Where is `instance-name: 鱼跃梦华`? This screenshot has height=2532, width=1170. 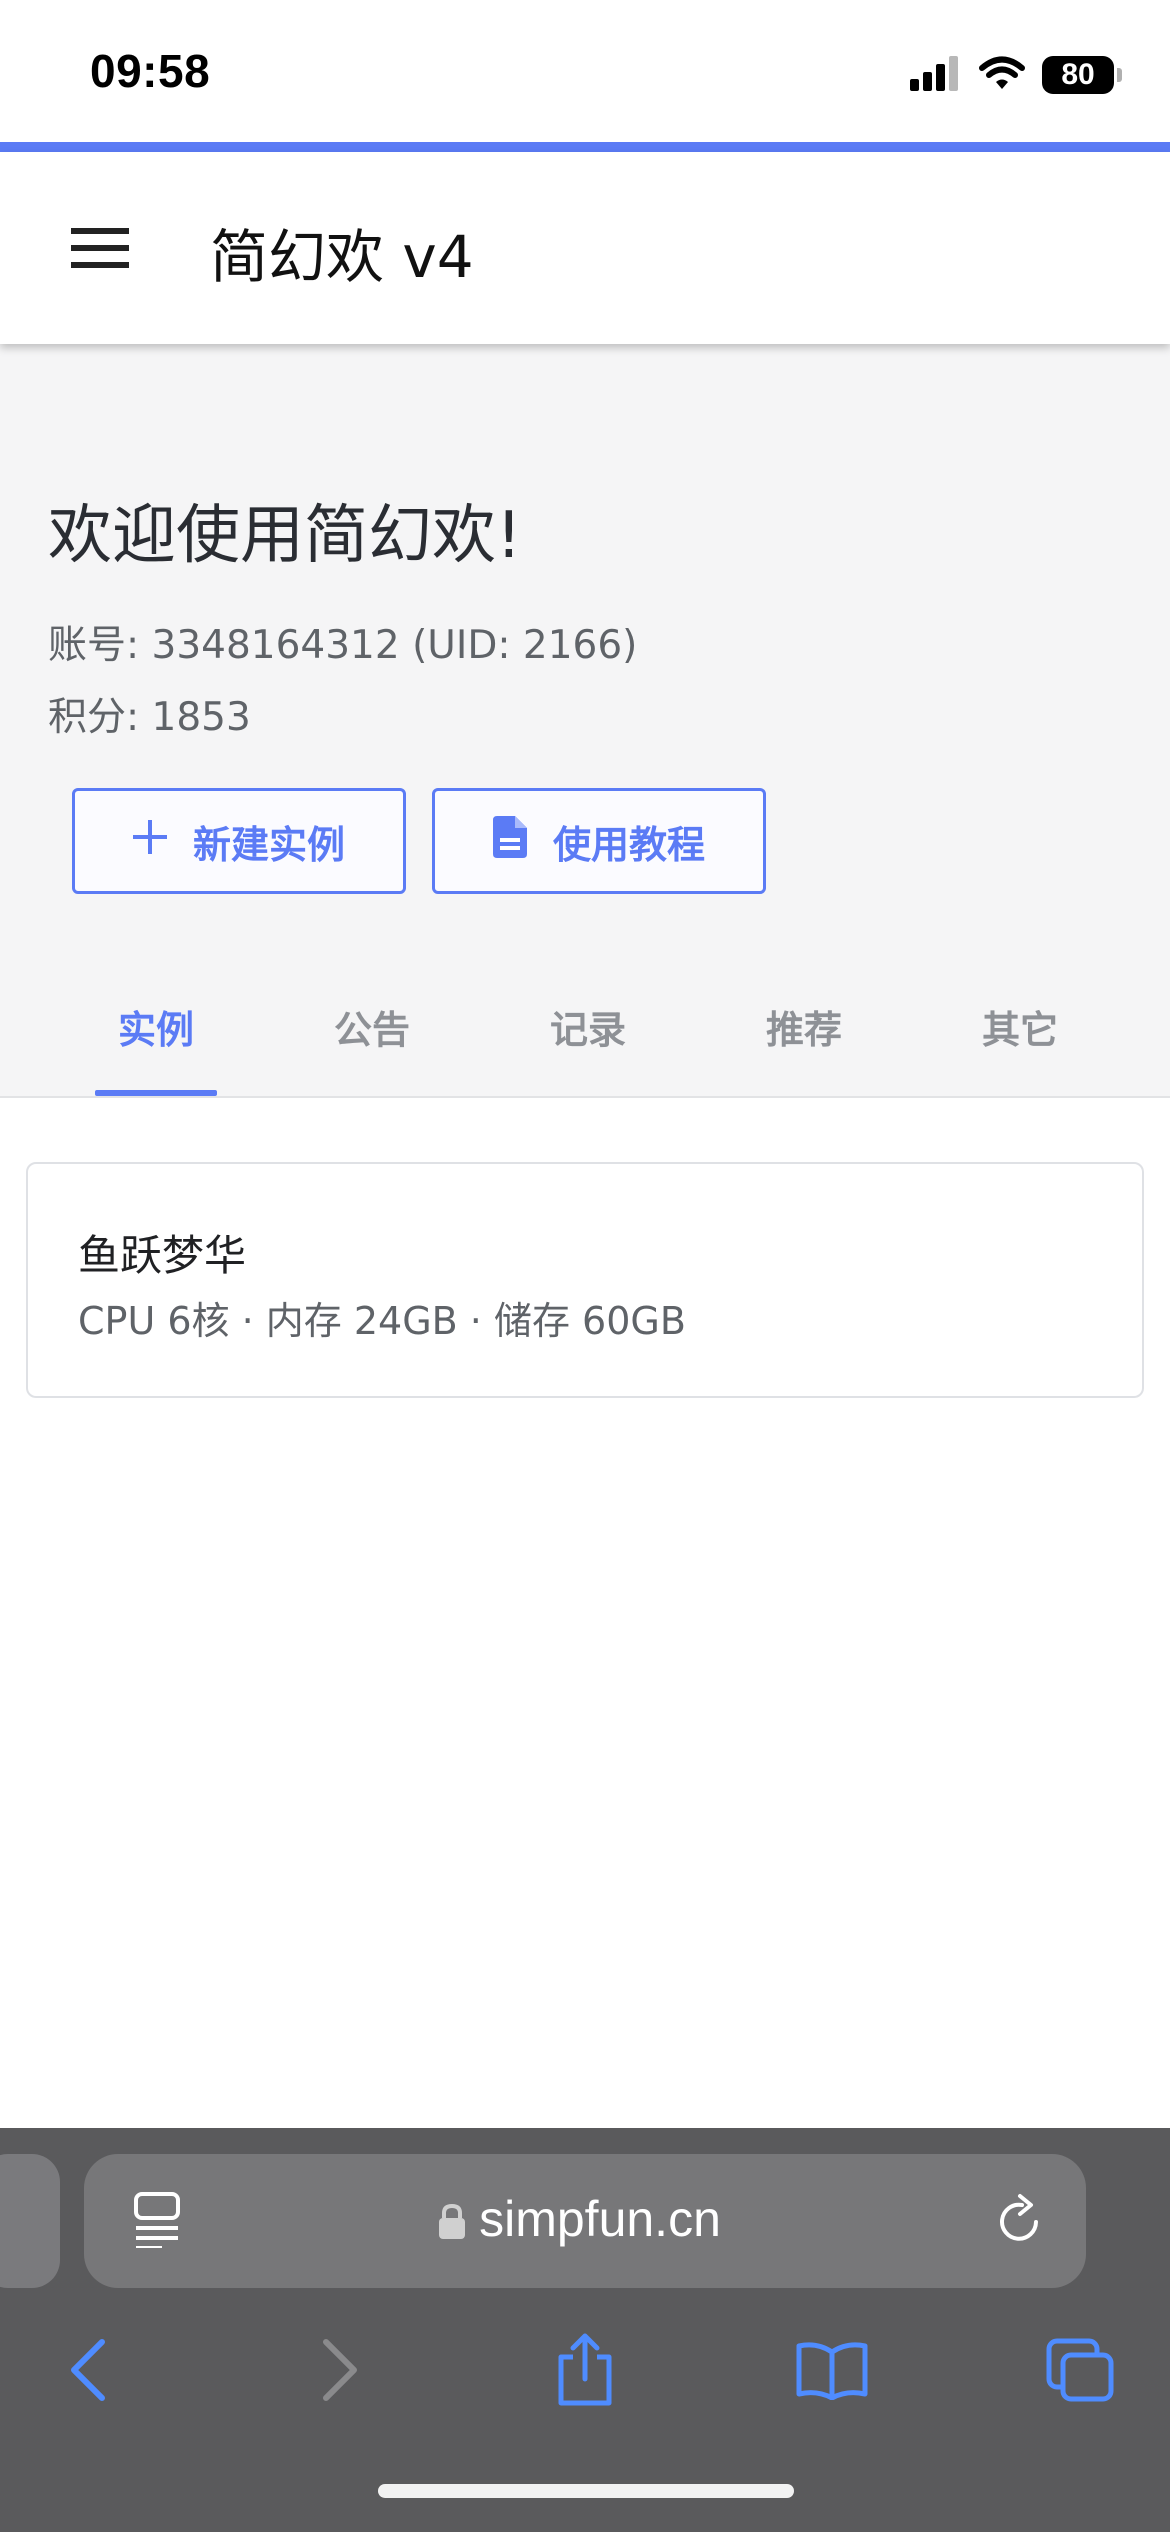 instance-name: 鱼跃梦华 is located at coordinates (162, 1255).